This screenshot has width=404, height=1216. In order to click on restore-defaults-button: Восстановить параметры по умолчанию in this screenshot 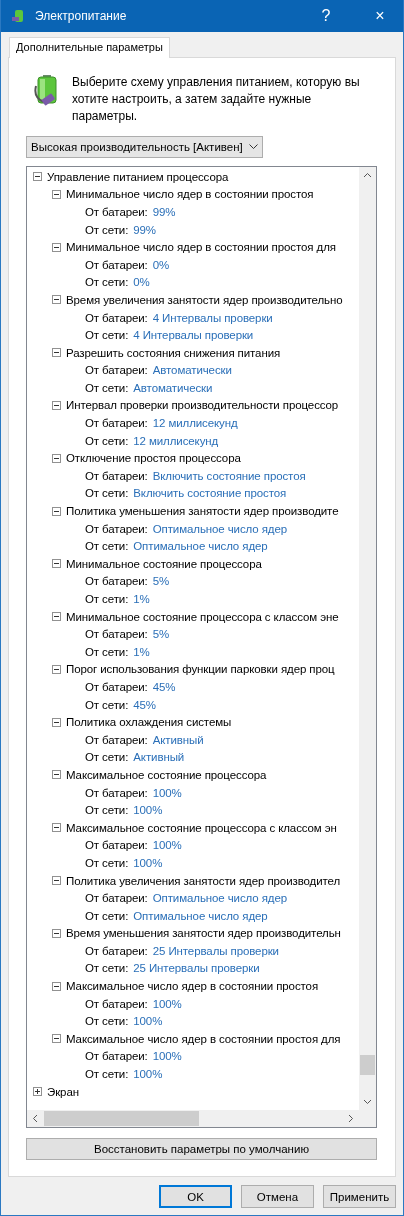, I will do `click(201, 1149)`.